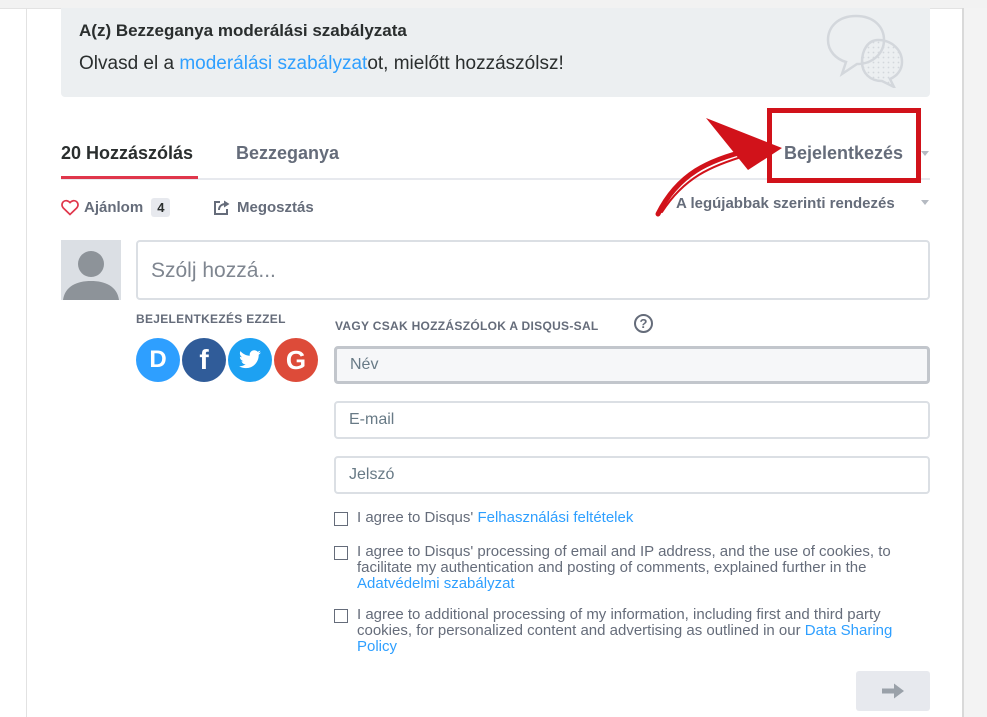  What do you see at coordinates (643, 323) in the screenshot?
I see `question-circle-icon: ?` at bounding box center [643, 323].